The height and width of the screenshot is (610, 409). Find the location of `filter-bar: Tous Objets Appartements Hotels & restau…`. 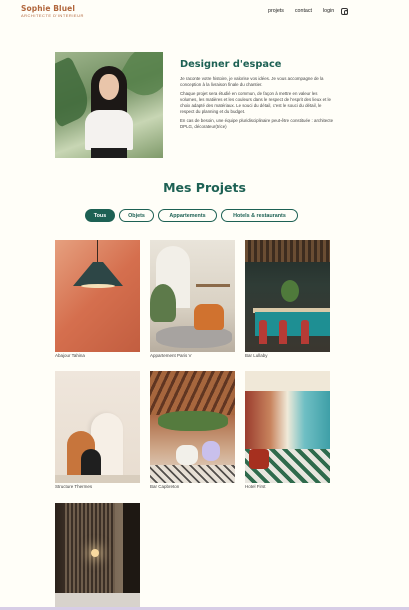

filter-bar: Tous Objets Appartements Hotels & restau… is located at coordinates (193, 215).